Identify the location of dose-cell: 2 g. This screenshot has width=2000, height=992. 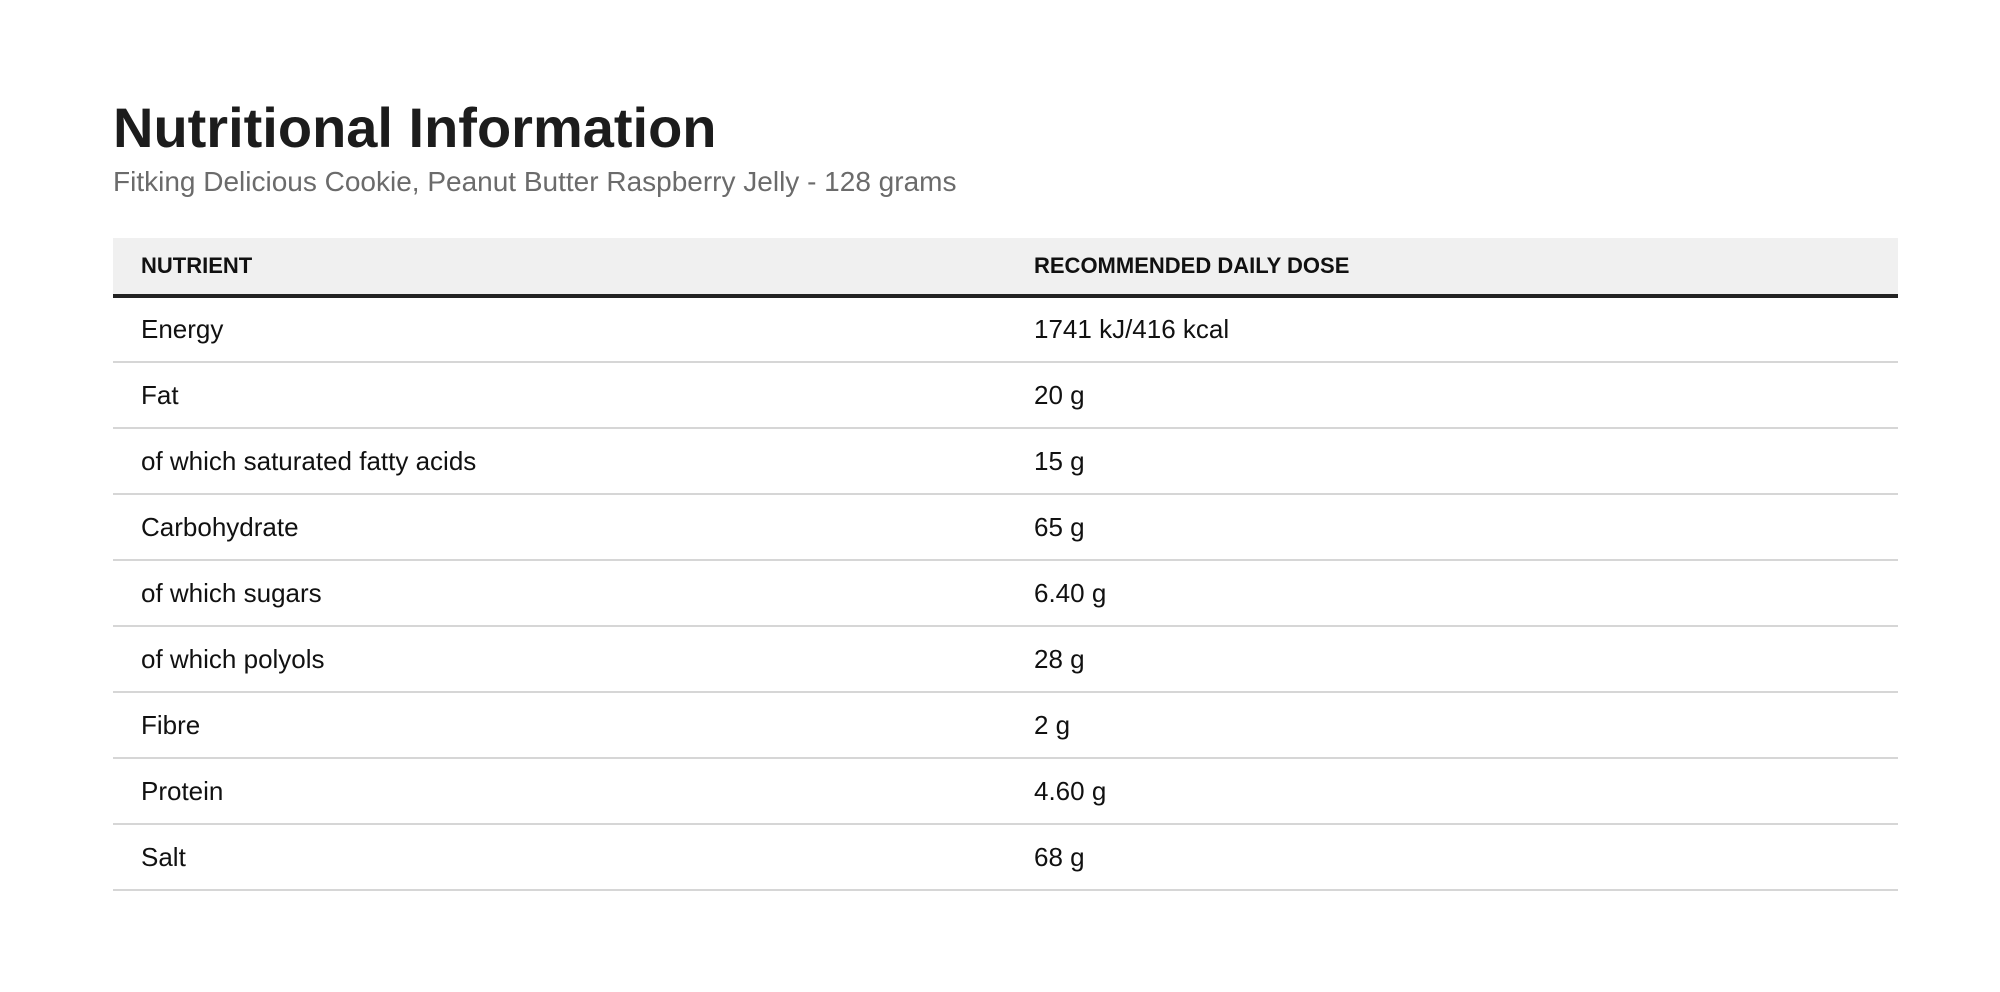
(1452, 725).